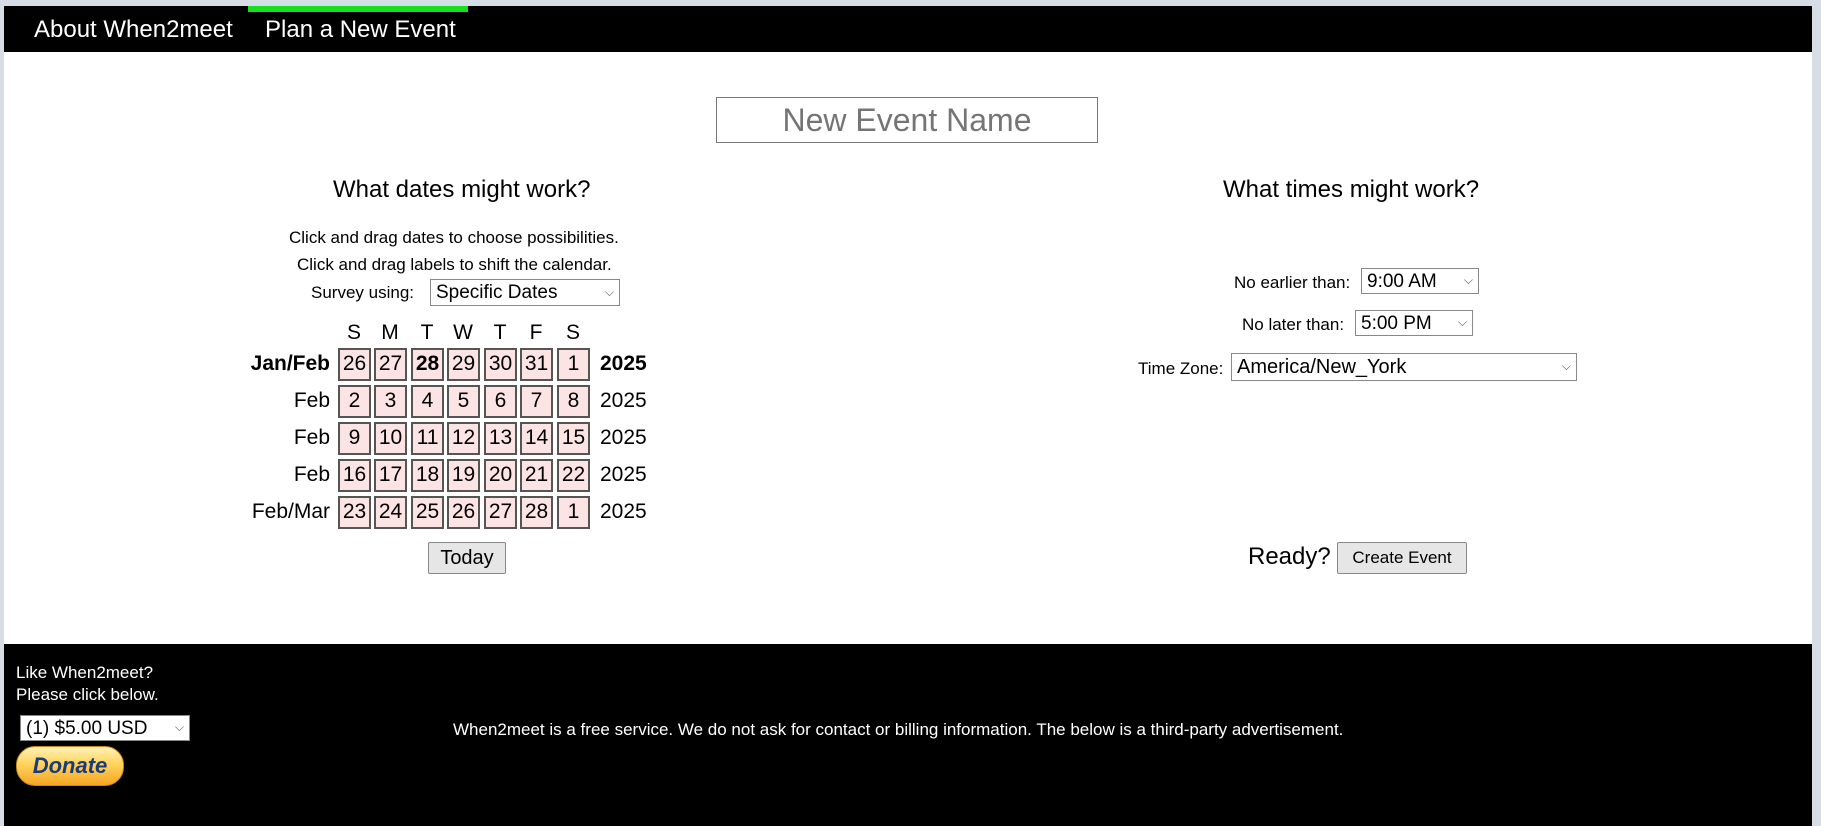 The width and height of the screenshot is (1821, 826). What do you see at coordinates (500, 438) in the screenshot?
I see `calendar-day-cell: 13` at bounding box center [500, 438].